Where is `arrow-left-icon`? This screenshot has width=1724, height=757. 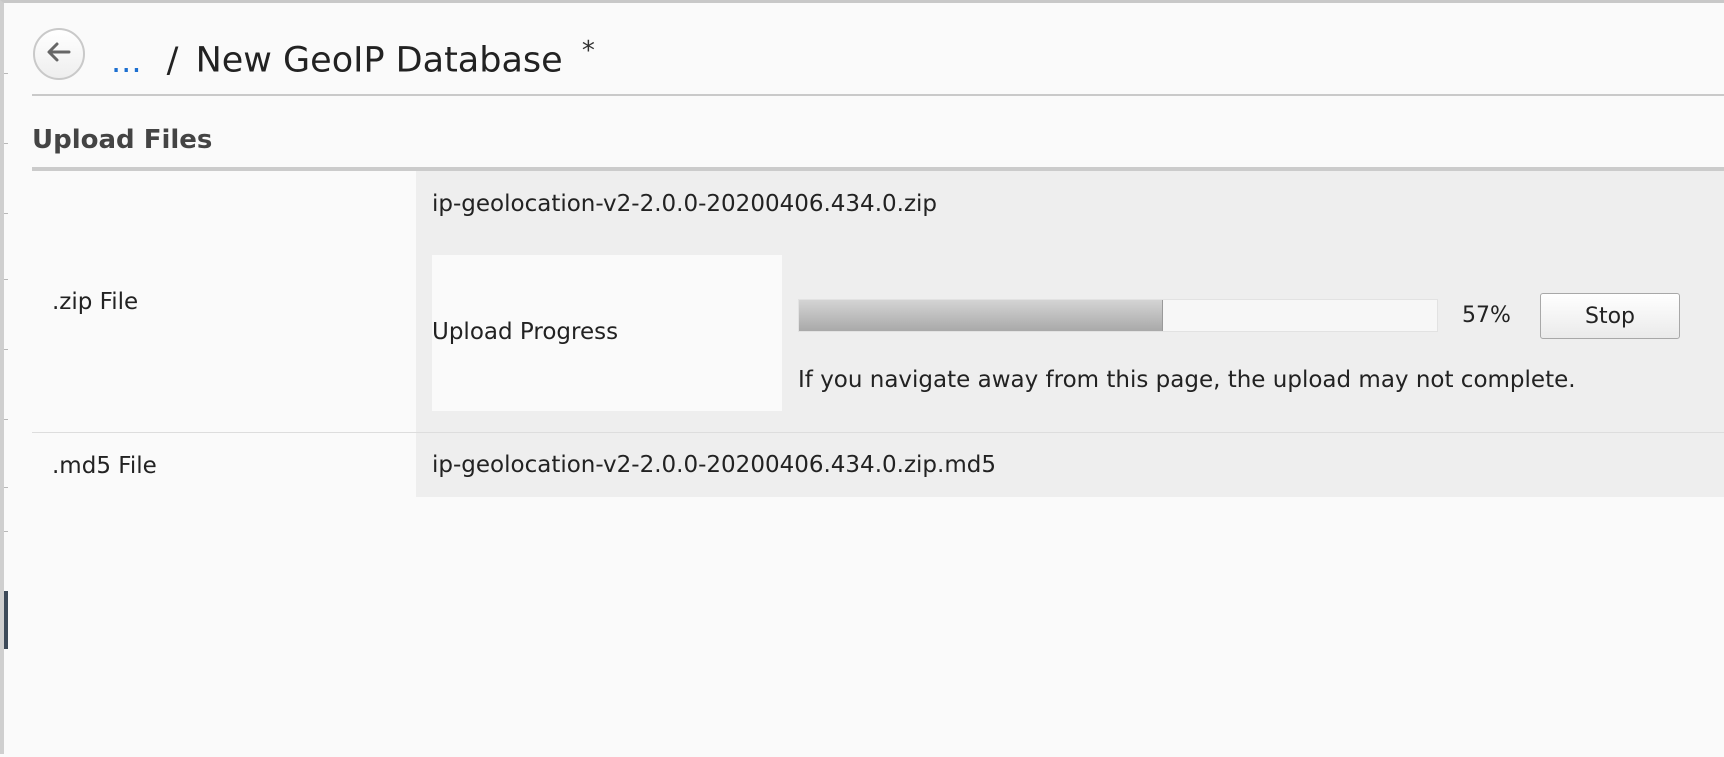
arrow-left-icon is located at coordinates (59, 54).